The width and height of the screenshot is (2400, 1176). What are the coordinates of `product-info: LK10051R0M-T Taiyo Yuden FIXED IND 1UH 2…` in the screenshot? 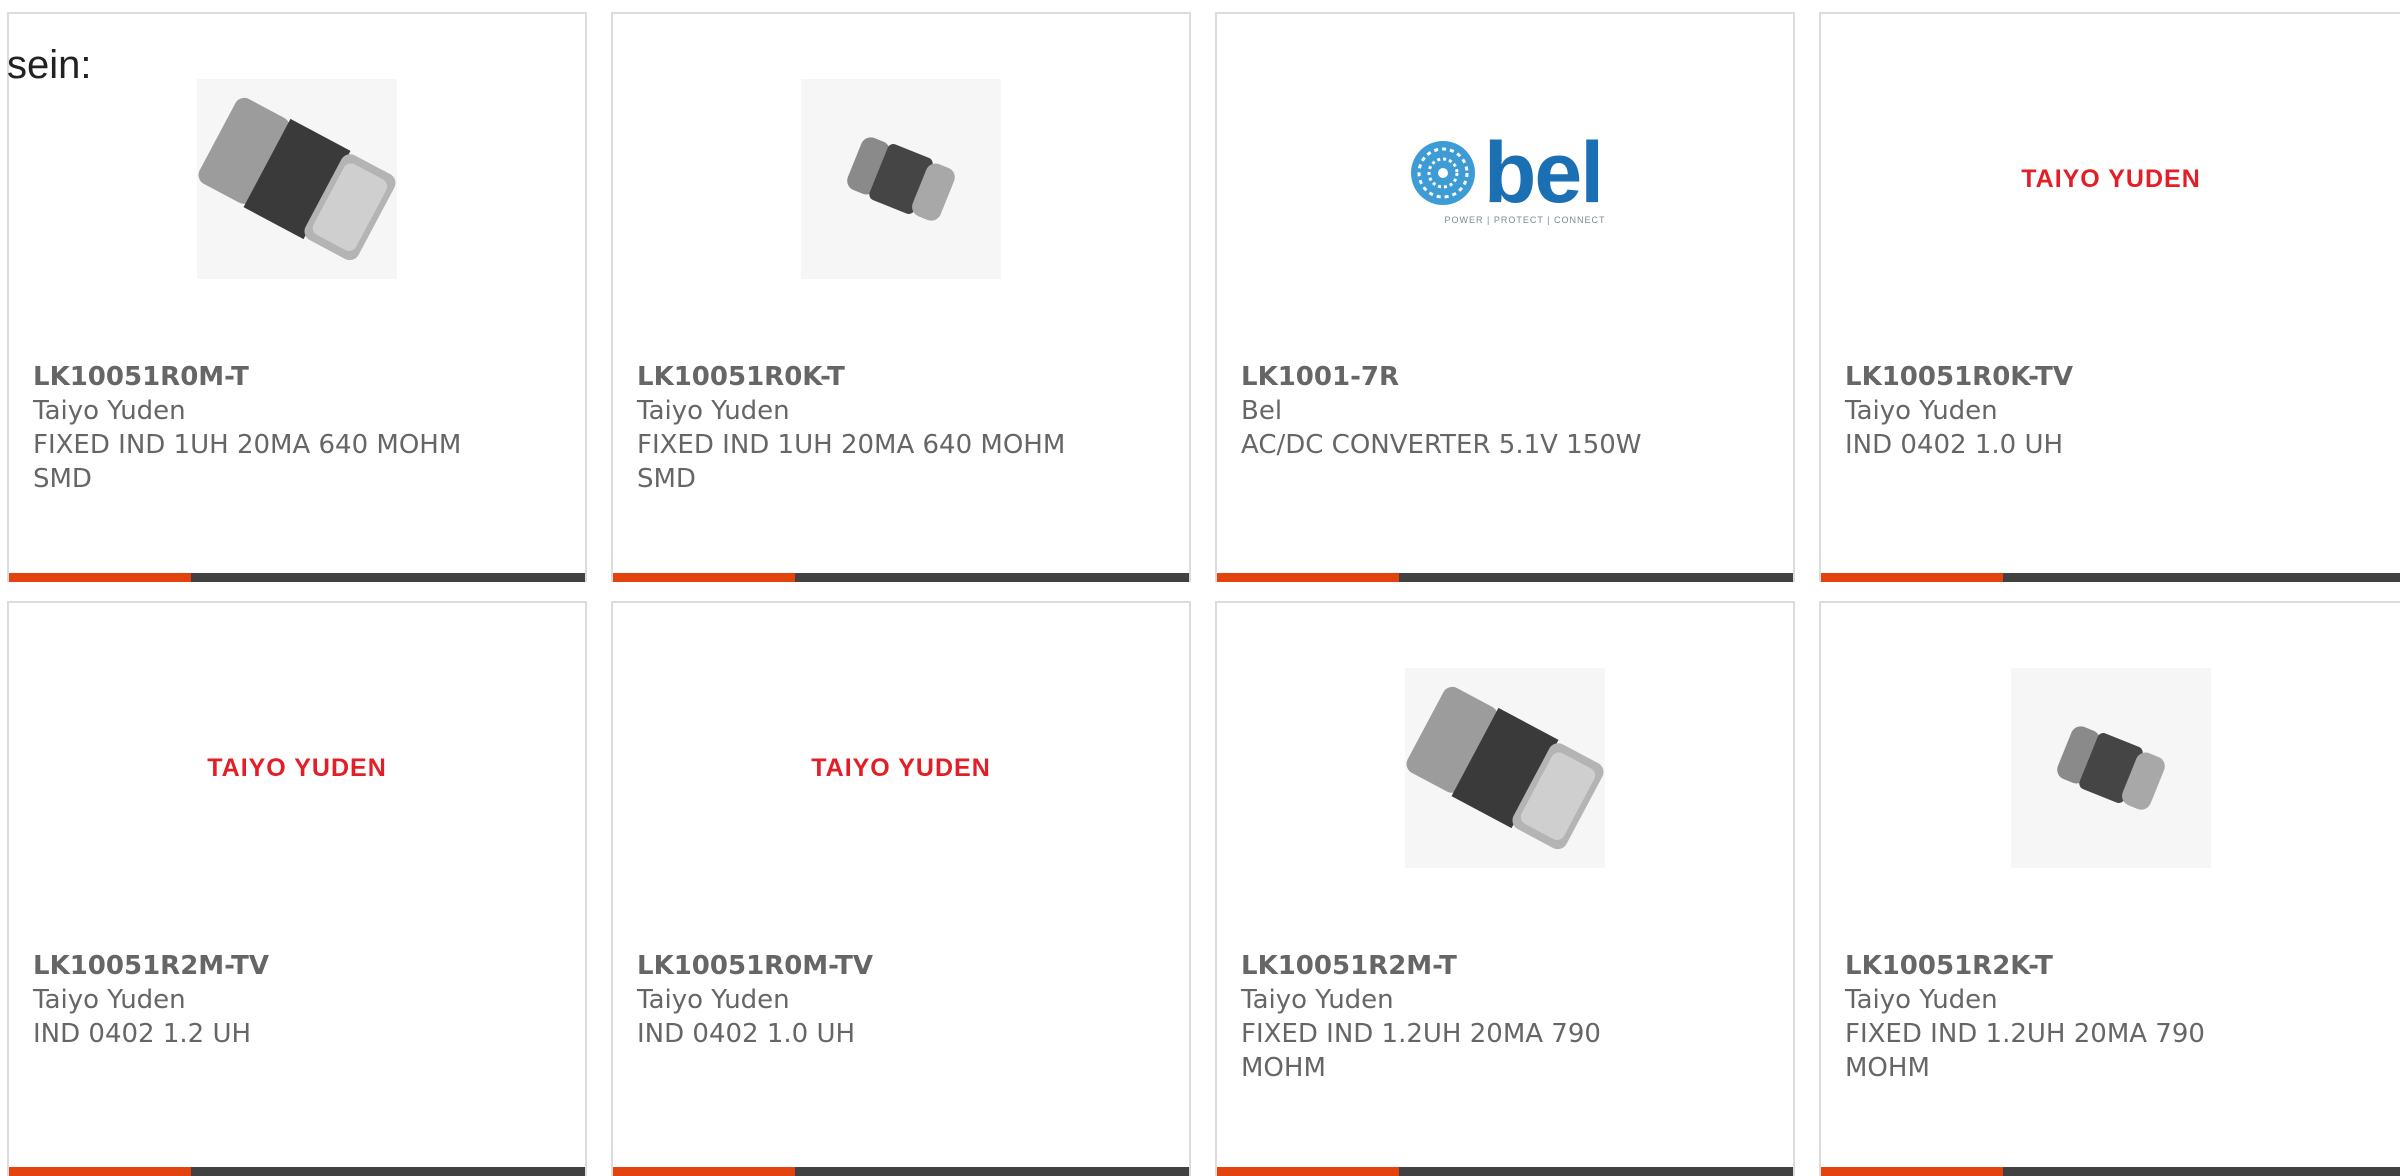 It's located at (258, 428).